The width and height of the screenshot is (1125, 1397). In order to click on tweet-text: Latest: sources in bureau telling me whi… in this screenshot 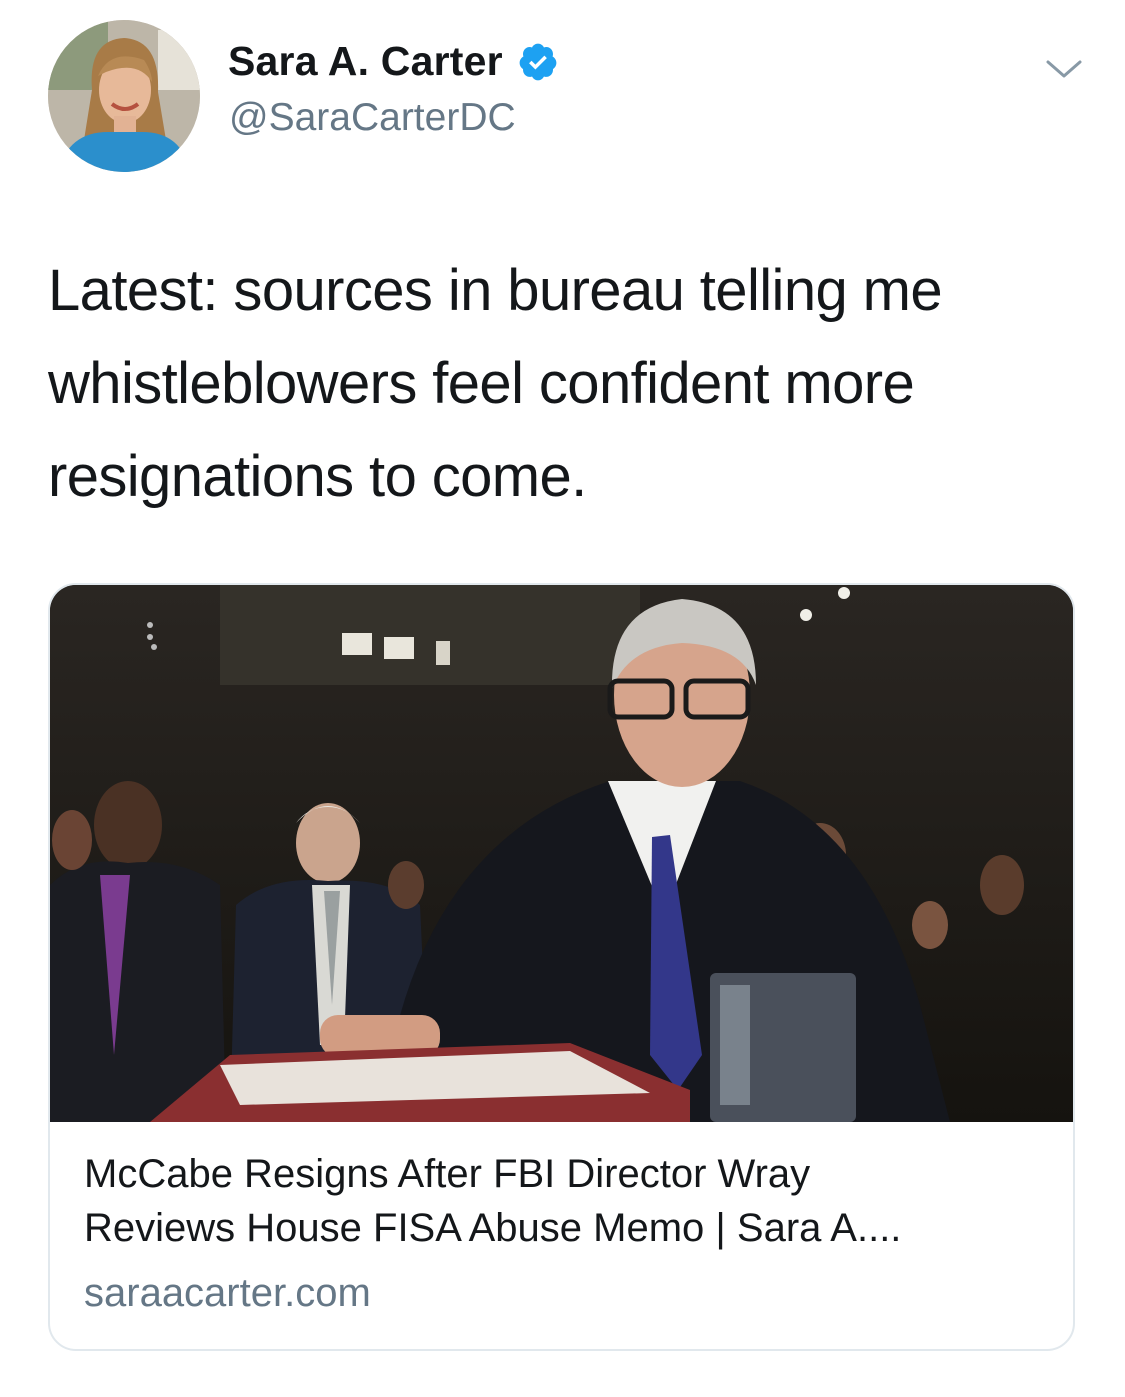, I will do `click(495, 383)`.